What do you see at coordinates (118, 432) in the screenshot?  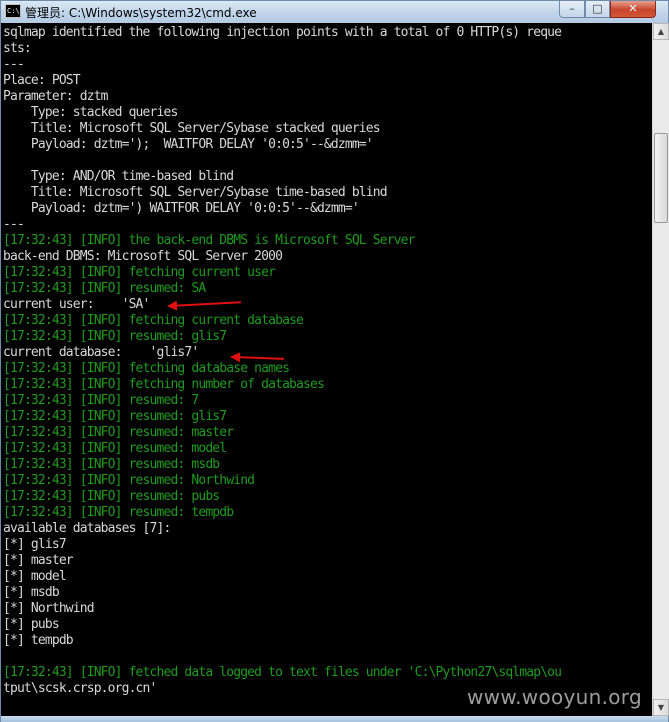 I see `console-line: [17:32:43] [INFO] resumed: master` at bounding box center [118, 432].